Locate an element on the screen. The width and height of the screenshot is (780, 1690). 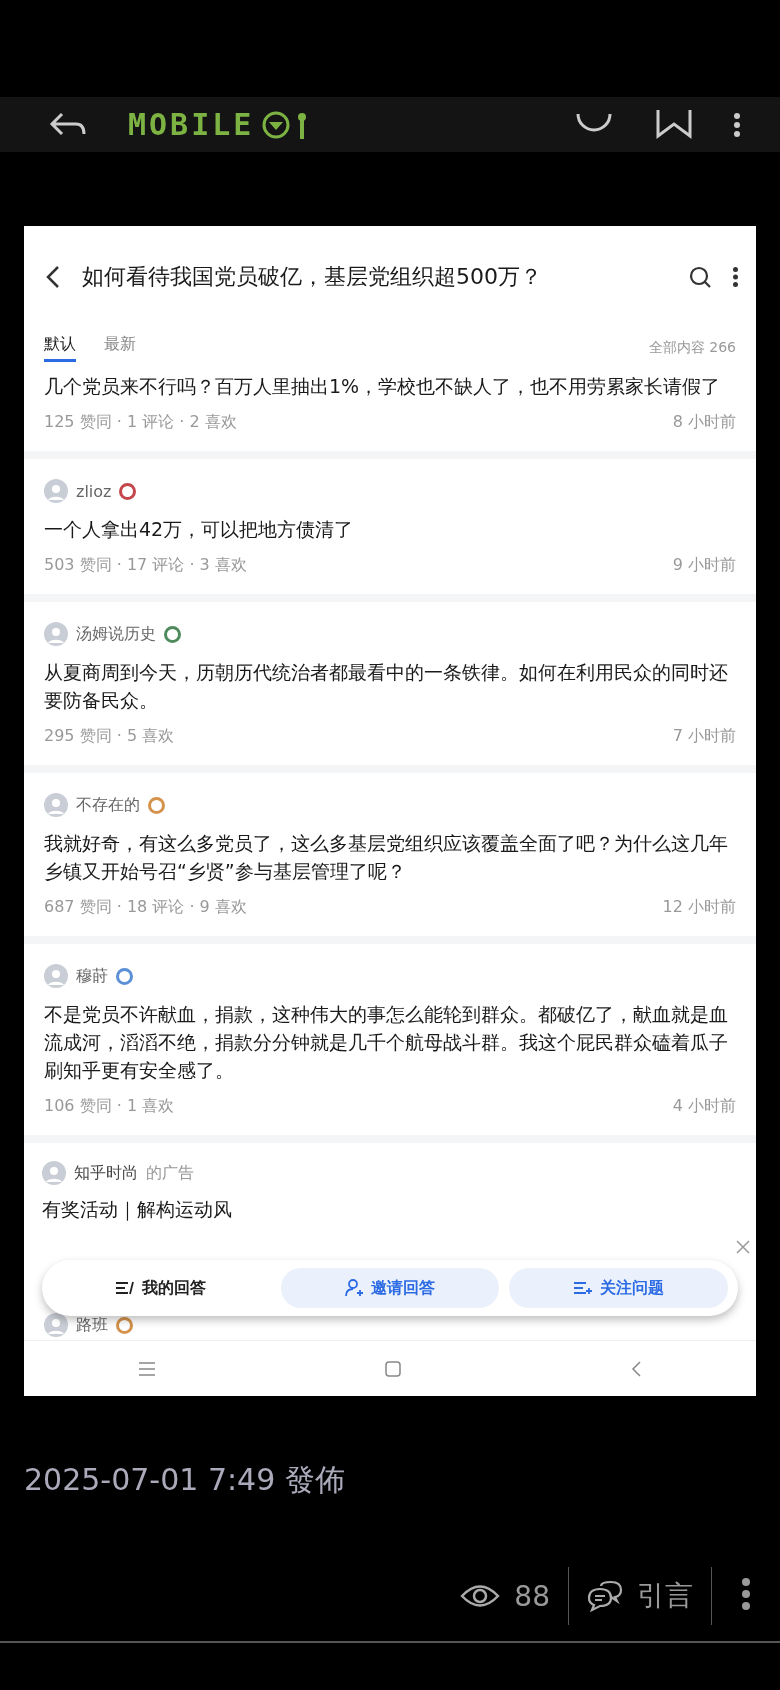
answer-time: 4 小时前 is located at coordinates (704, 1106).